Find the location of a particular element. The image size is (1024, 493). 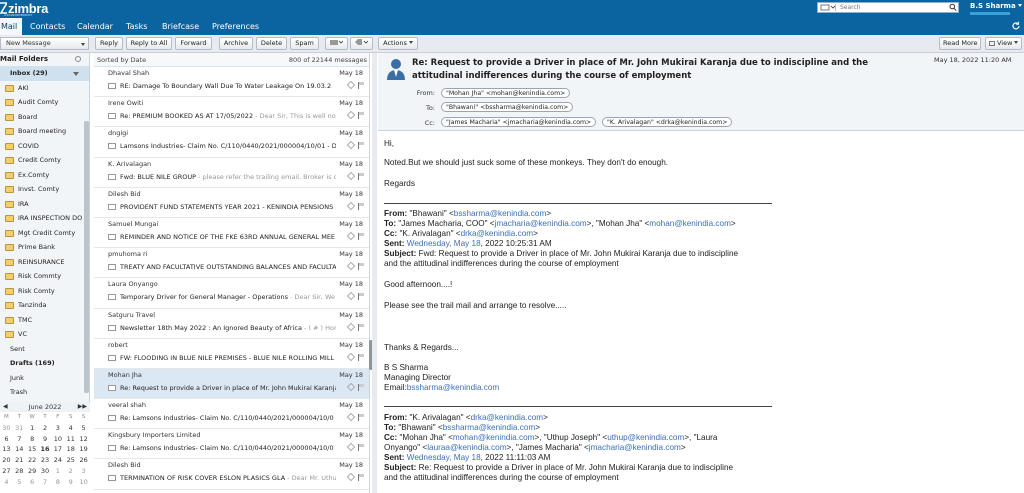

forward-button: Forward is located at coordinates (193, 43).